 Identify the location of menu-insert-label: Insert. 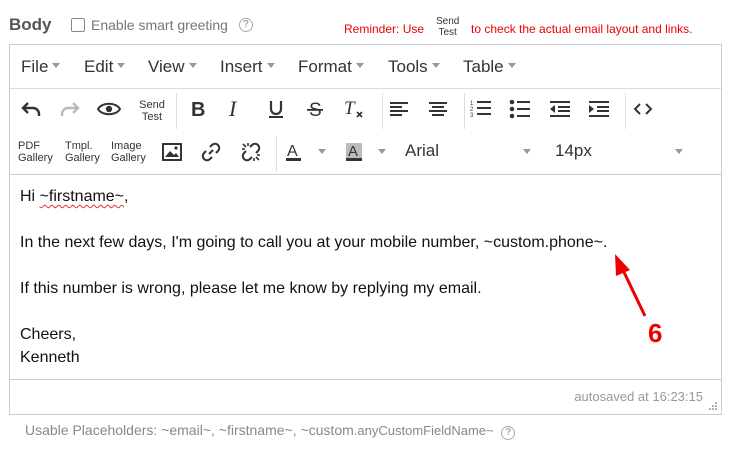
(241, 66).